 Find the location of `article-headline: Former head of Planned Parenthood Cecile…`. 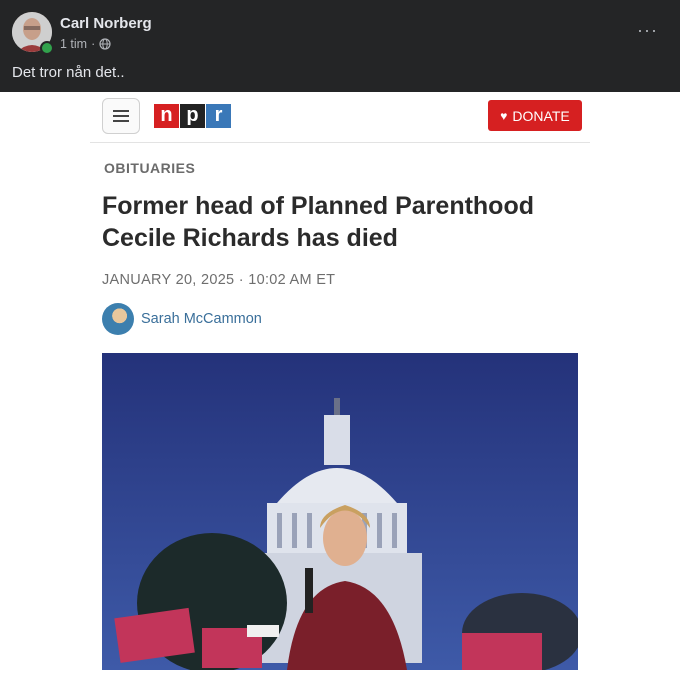

article-headline: Former head of Planned Parenthood Cecile… is located at coordinates (318, 222).